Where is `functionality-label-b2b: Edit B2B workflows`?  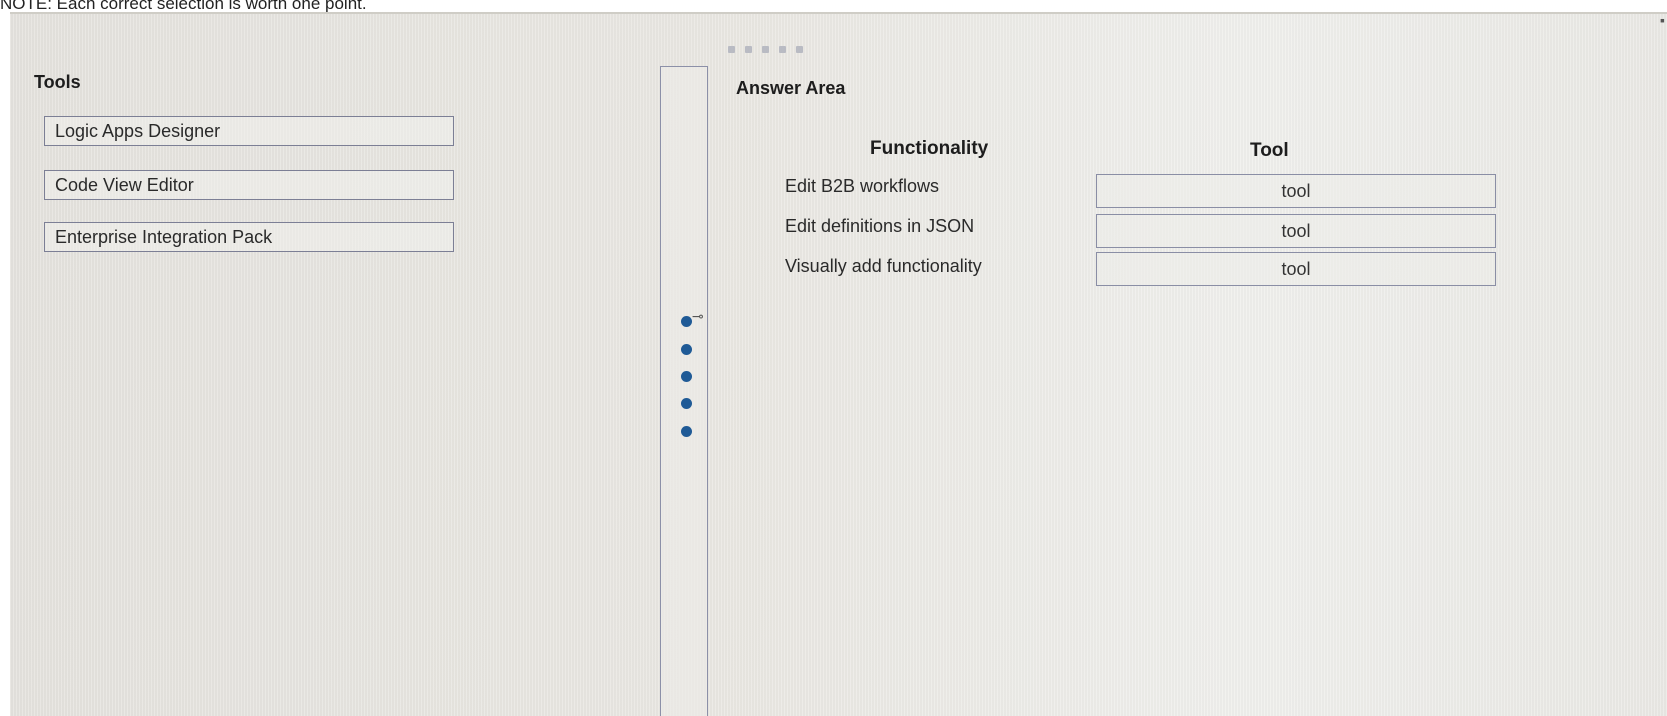
functionality-label-b2b: Edit B2B workflows is located at coordinates (862, 186).